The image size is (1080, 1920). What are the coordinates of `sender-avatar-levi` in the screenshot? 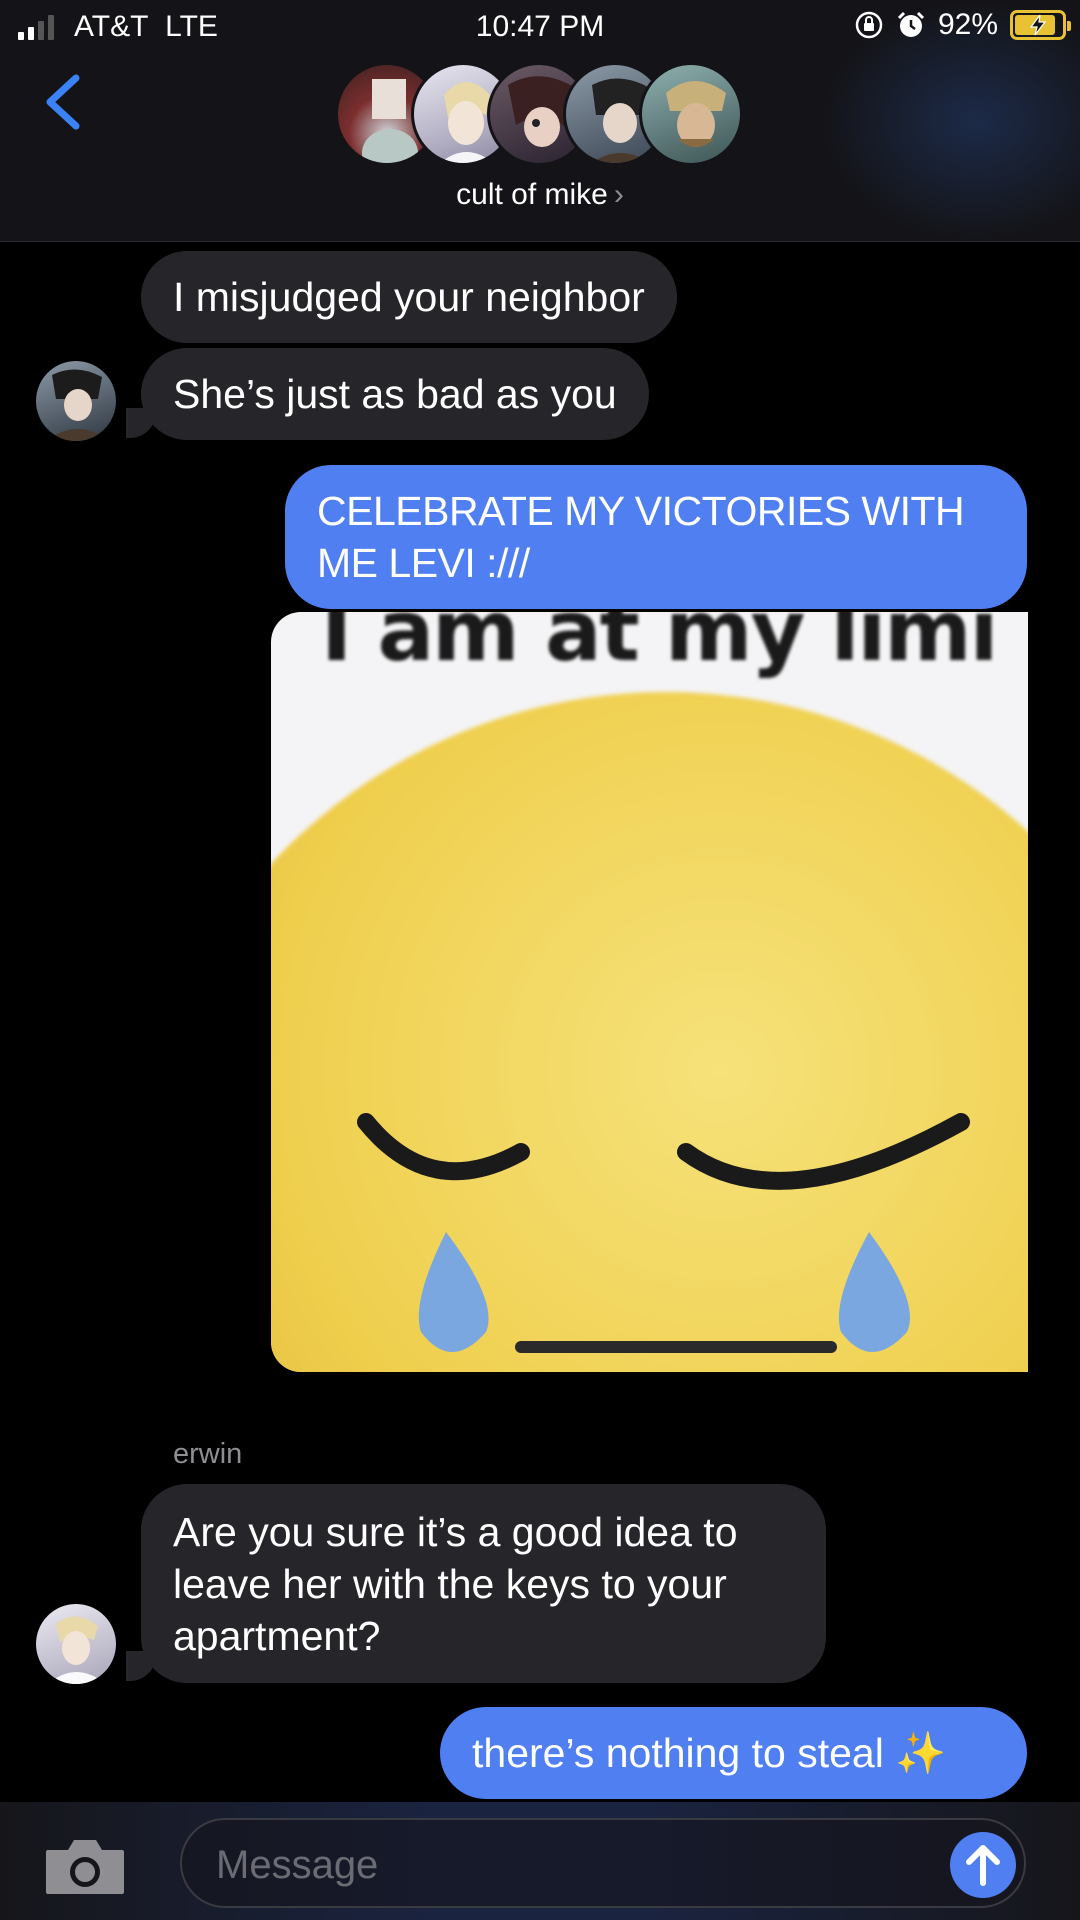 It's located at (76, 401).